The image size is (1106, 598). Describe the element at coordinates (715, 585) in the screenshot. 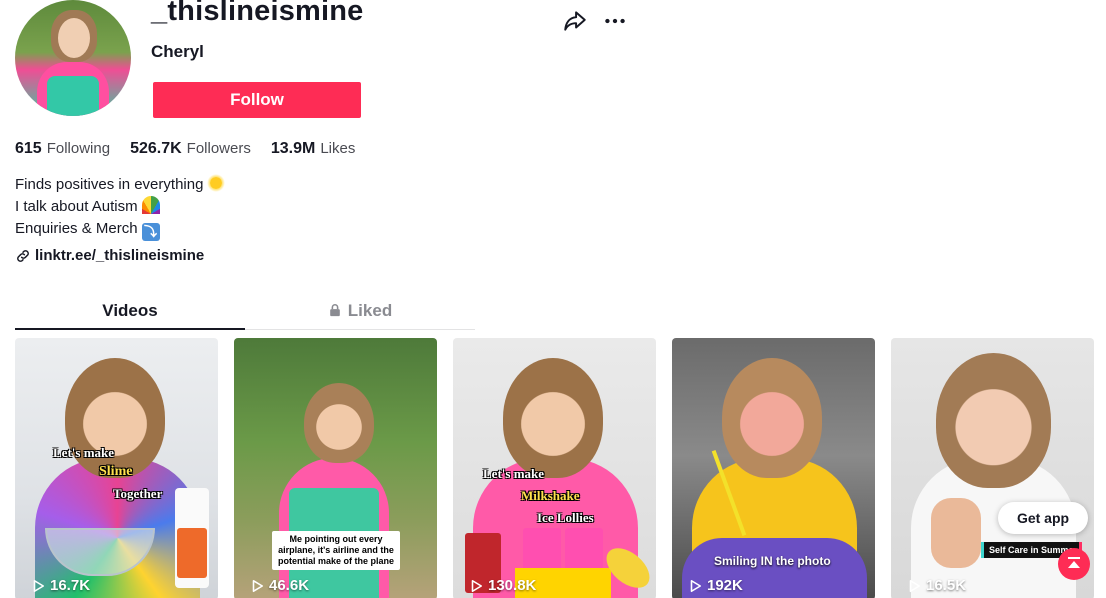

I see `video-views: 192K` at that location.